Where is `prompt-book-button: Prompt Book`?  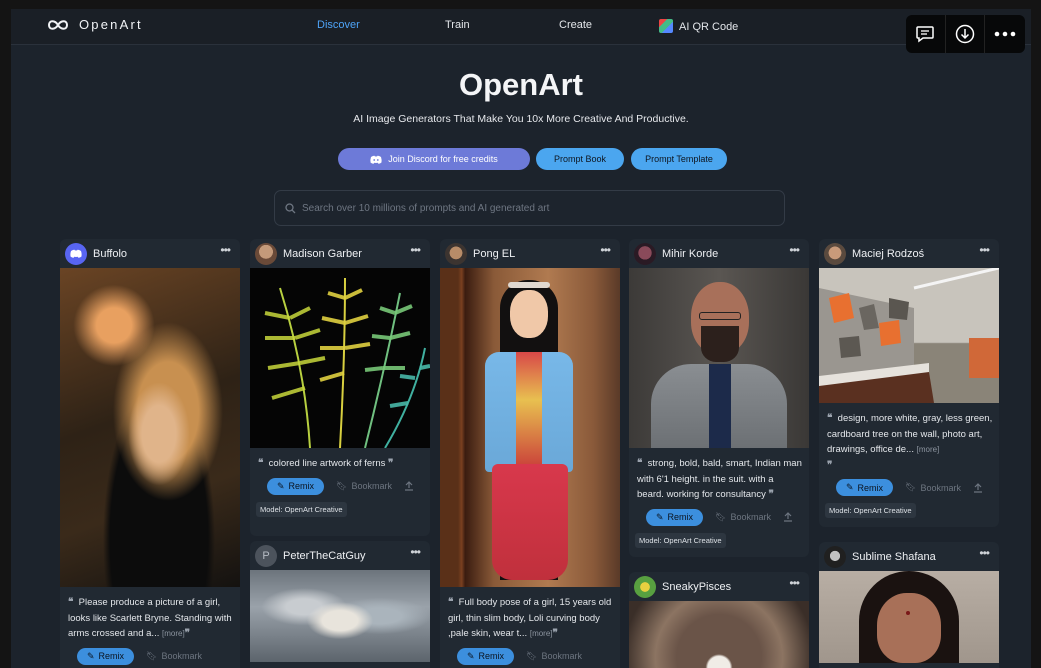 prompt-book-button: Prompt Book is located at coordinates (580, 159).